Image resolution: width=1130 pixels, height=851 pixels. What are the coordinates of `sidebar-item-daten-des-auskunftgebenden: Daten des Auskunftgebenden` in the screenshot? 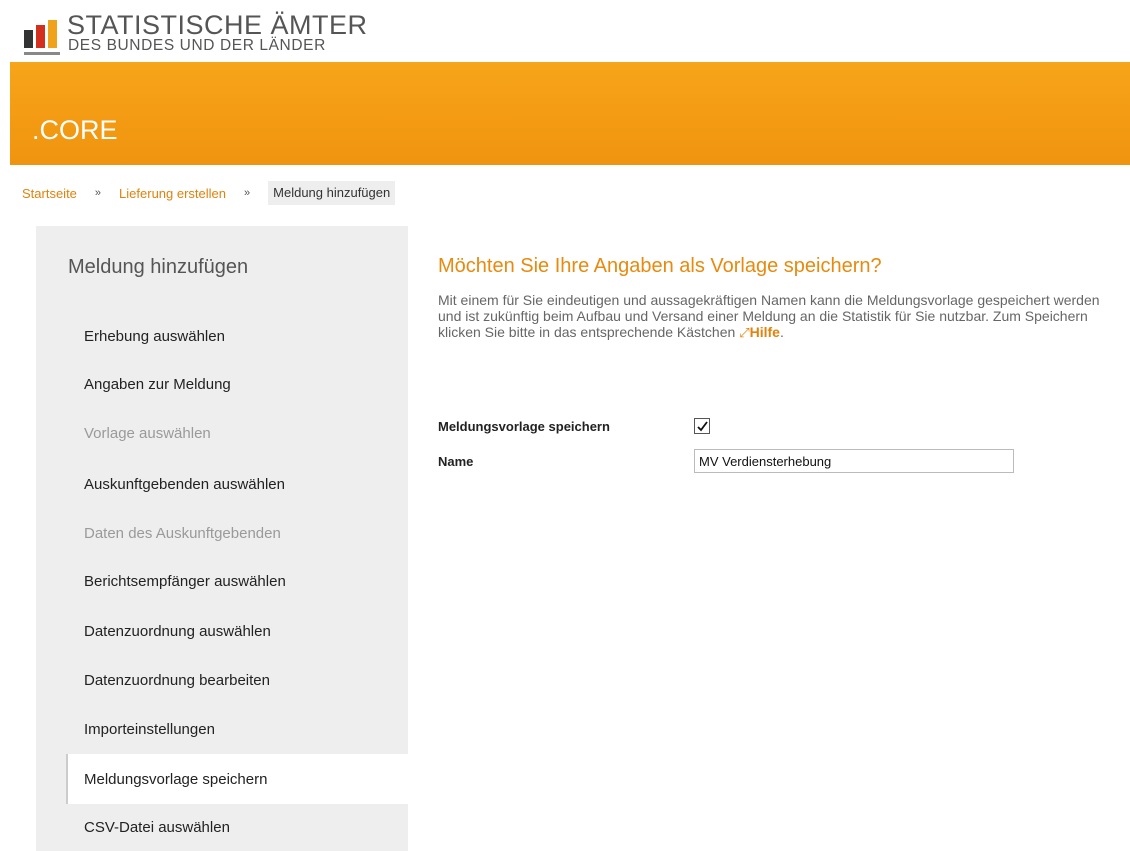 It's located at (182, 533).